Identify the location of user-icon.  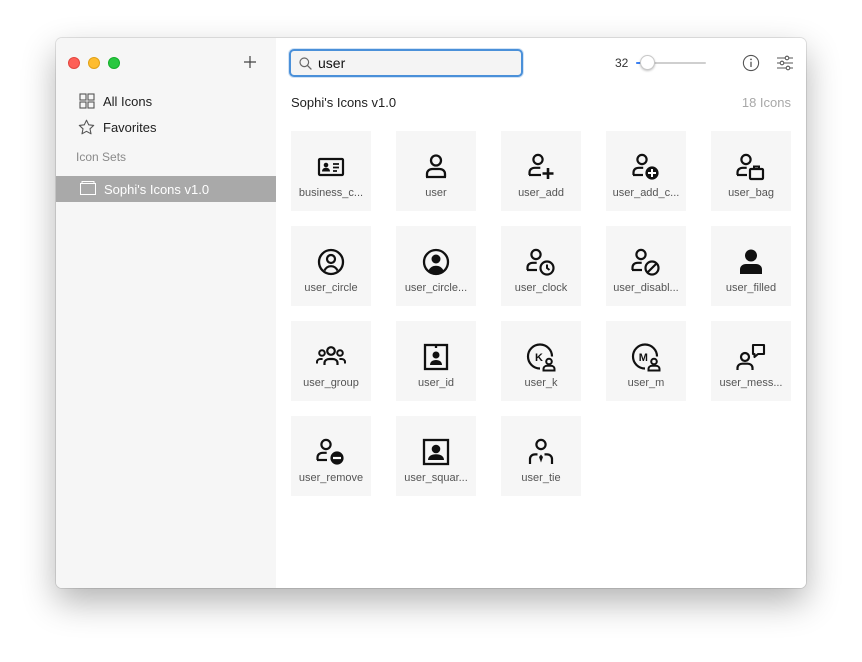
(436, 166).